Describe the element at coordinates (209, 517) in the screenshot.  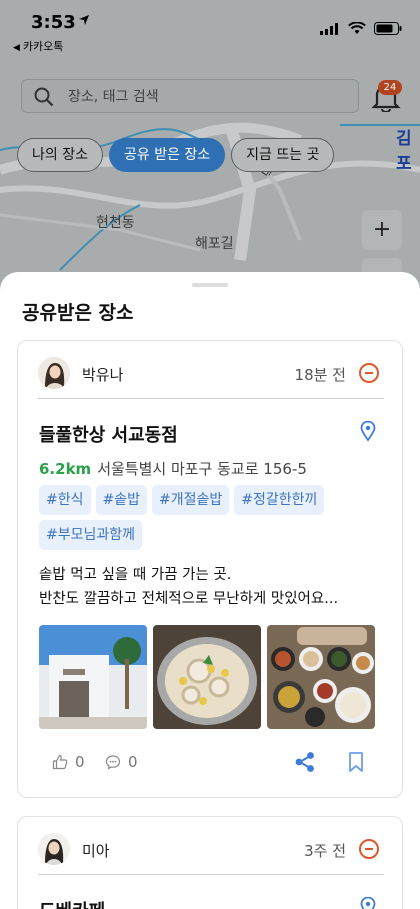
I see `tag-list: #한식 #솥밥 #개절솥밥 #정갈한한끼 #부모님과함께` at that location.